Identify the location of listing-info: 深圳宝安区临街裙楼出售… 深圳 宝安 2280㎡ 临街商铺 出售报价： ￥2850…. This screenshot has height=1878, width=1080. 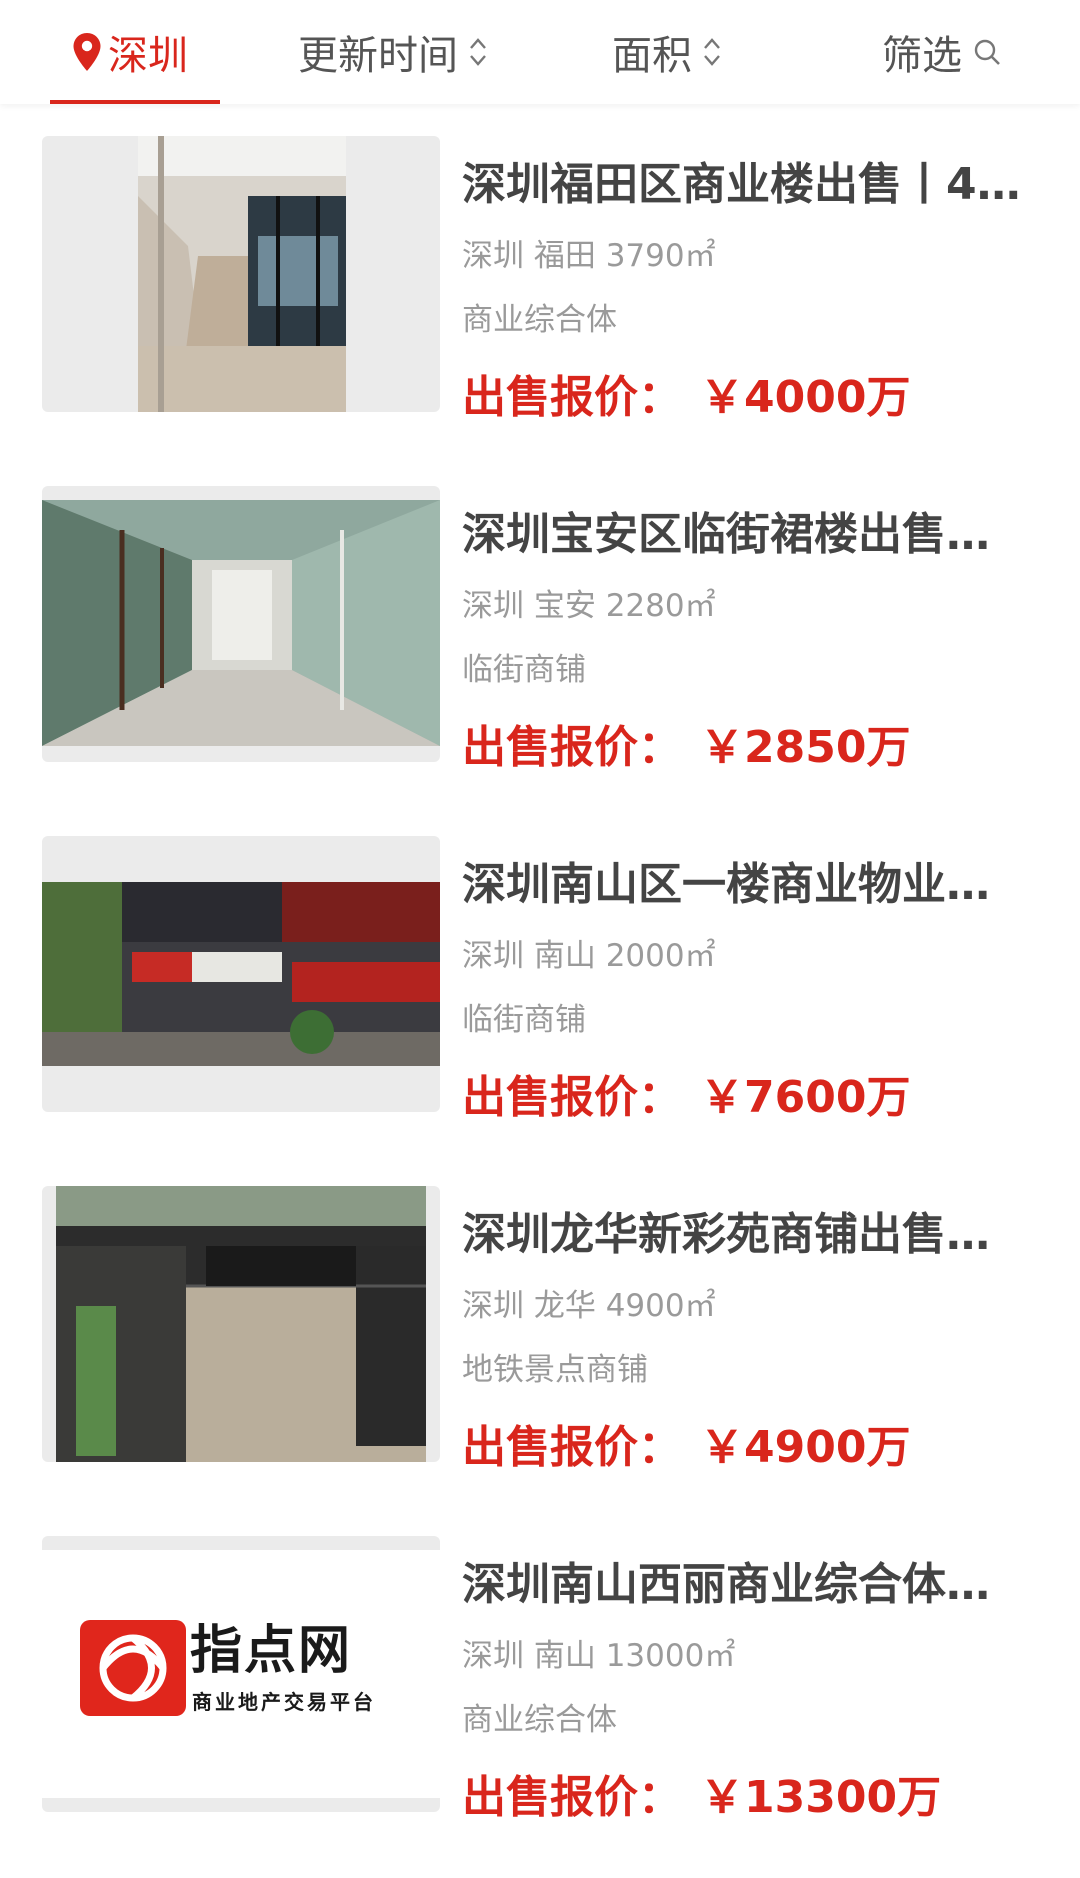
(752, 632).